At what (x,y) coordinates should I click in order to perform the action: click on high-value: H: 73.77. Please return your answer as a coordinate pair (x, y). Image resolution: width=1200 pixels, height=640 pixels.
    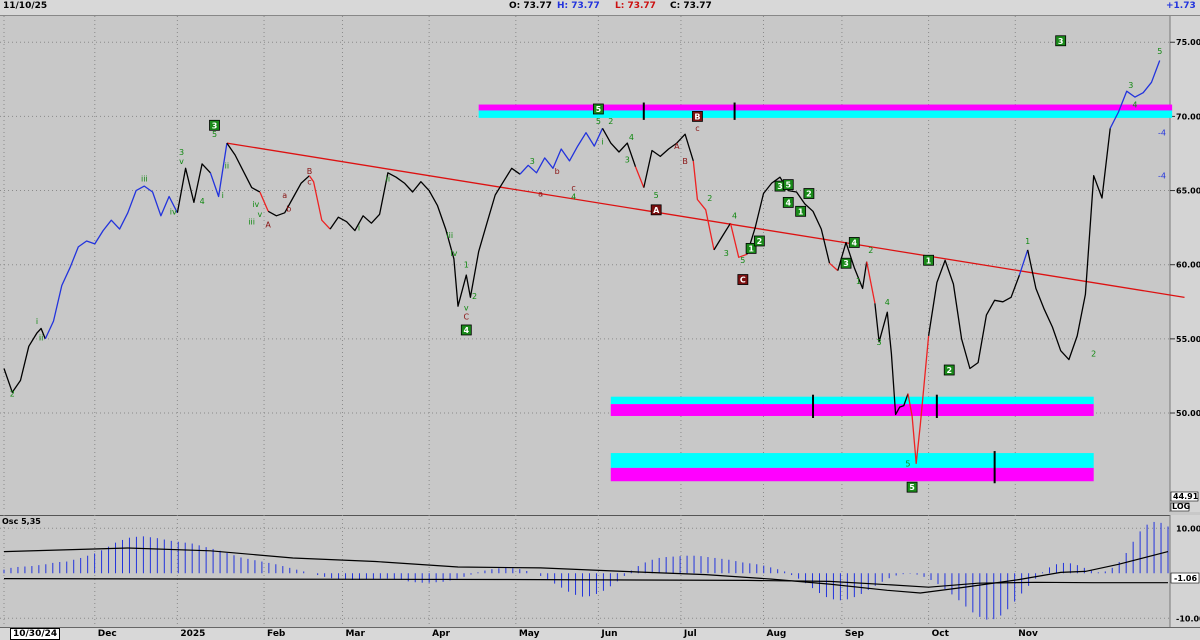
    Looking at the image, I should click on (578, 6).